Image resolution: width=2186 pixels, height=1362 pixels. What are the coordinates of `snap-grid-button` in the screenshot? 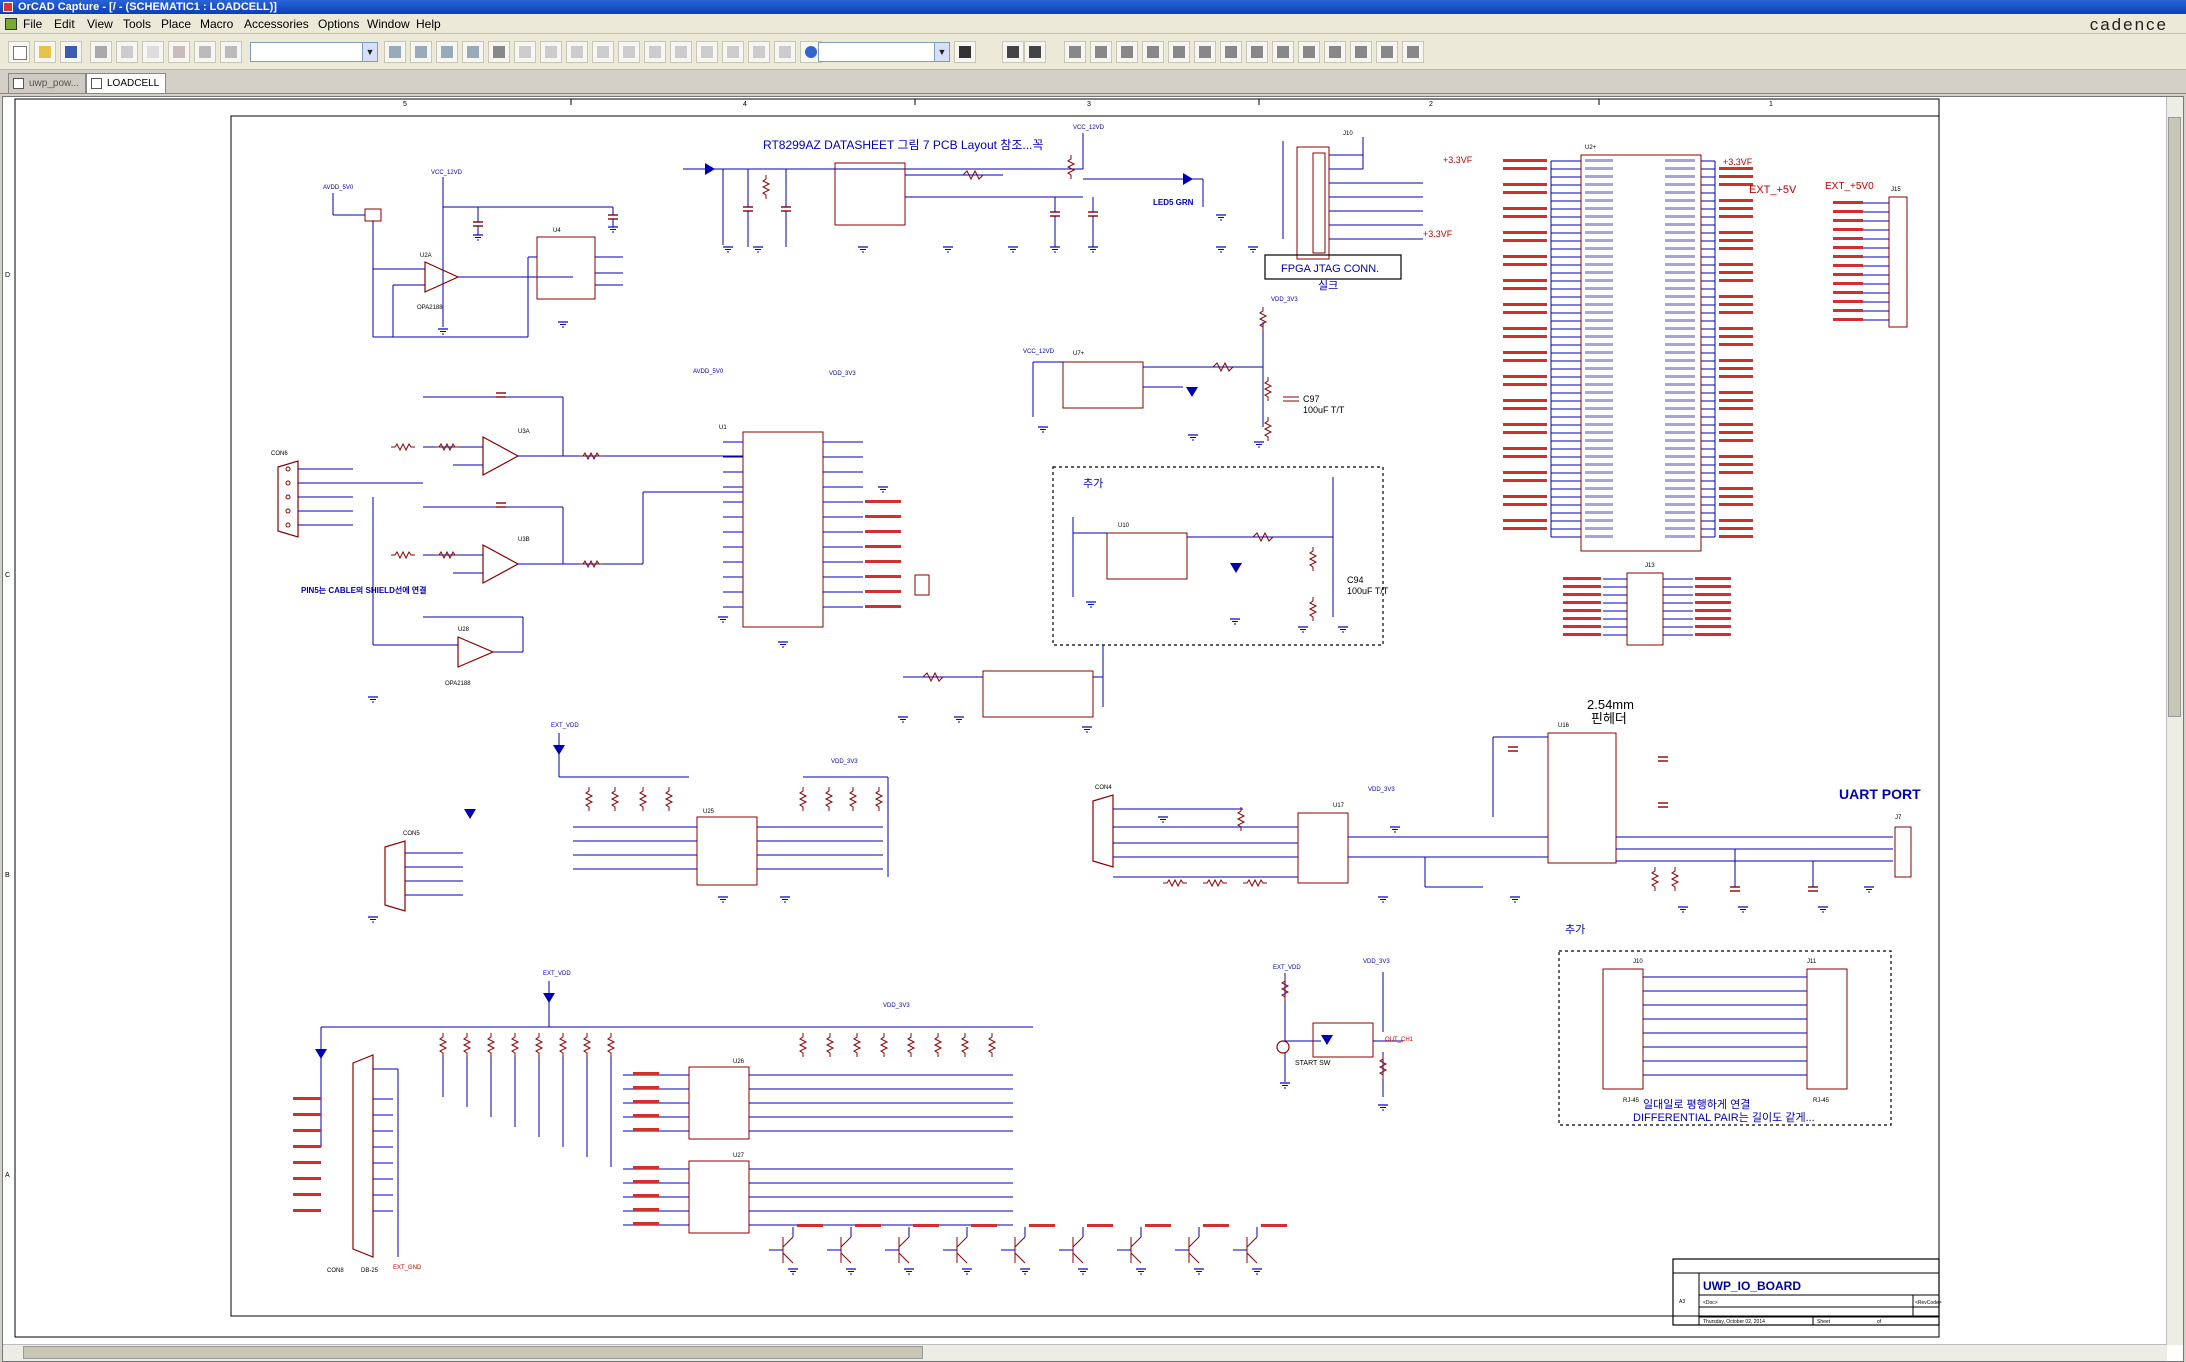 It's located at (707, 52).